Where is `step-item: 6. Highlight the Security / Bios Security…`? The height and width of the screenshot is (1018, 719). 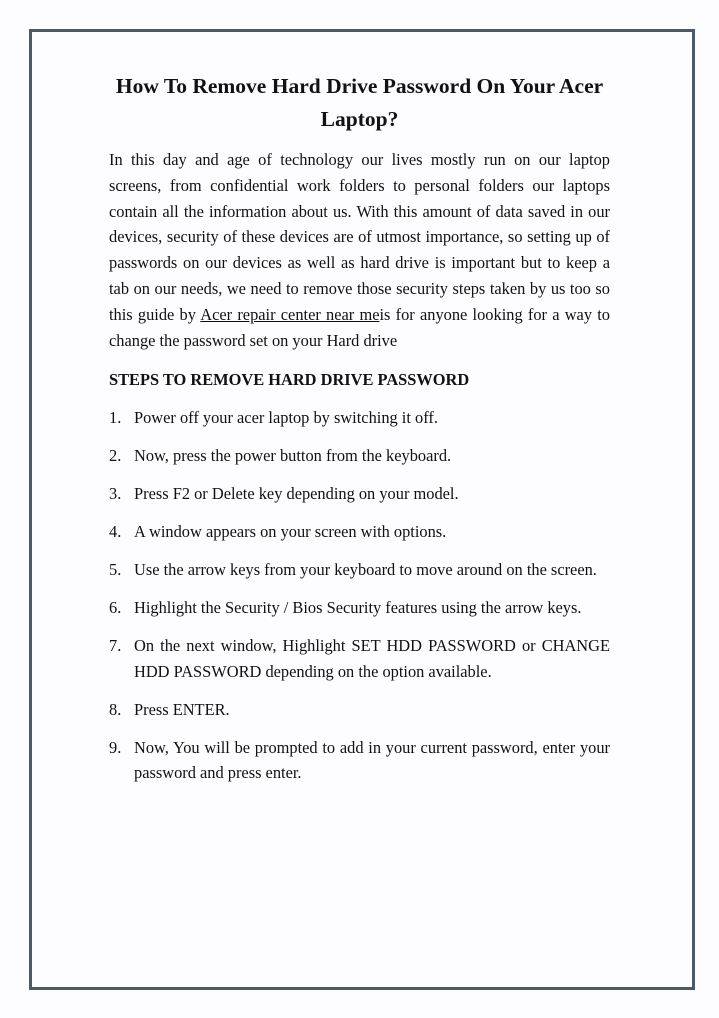 step-item: 6. Highlight the Security / Bios Security… is located at coordinates (359, 608).